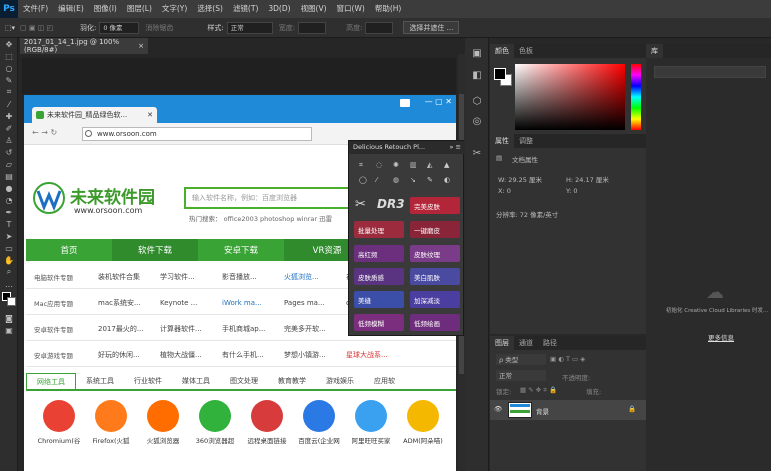  Describe the element at coordinates (435, 299) in the screenshot. I see `dr-effect-button: 加深减淡` at that location.